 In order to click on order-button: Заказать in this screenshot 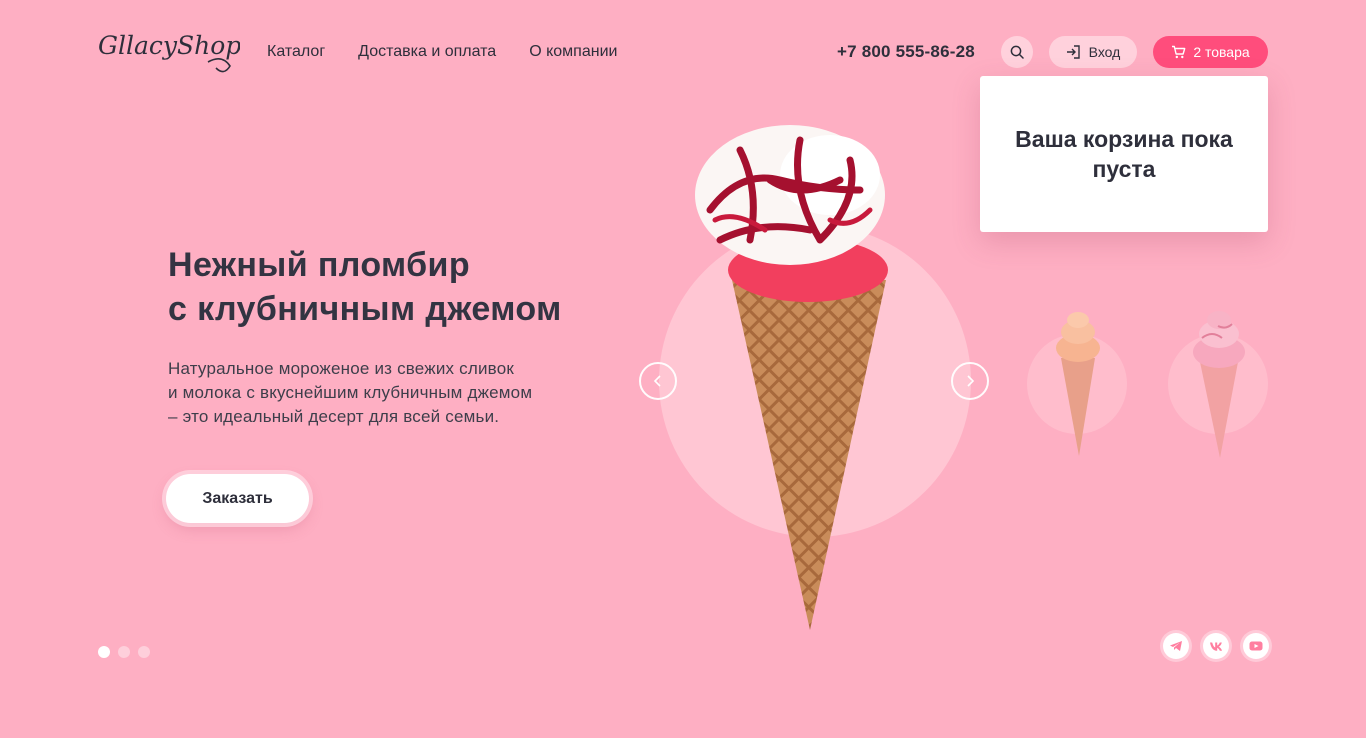, I will do `click(237, 498)`.